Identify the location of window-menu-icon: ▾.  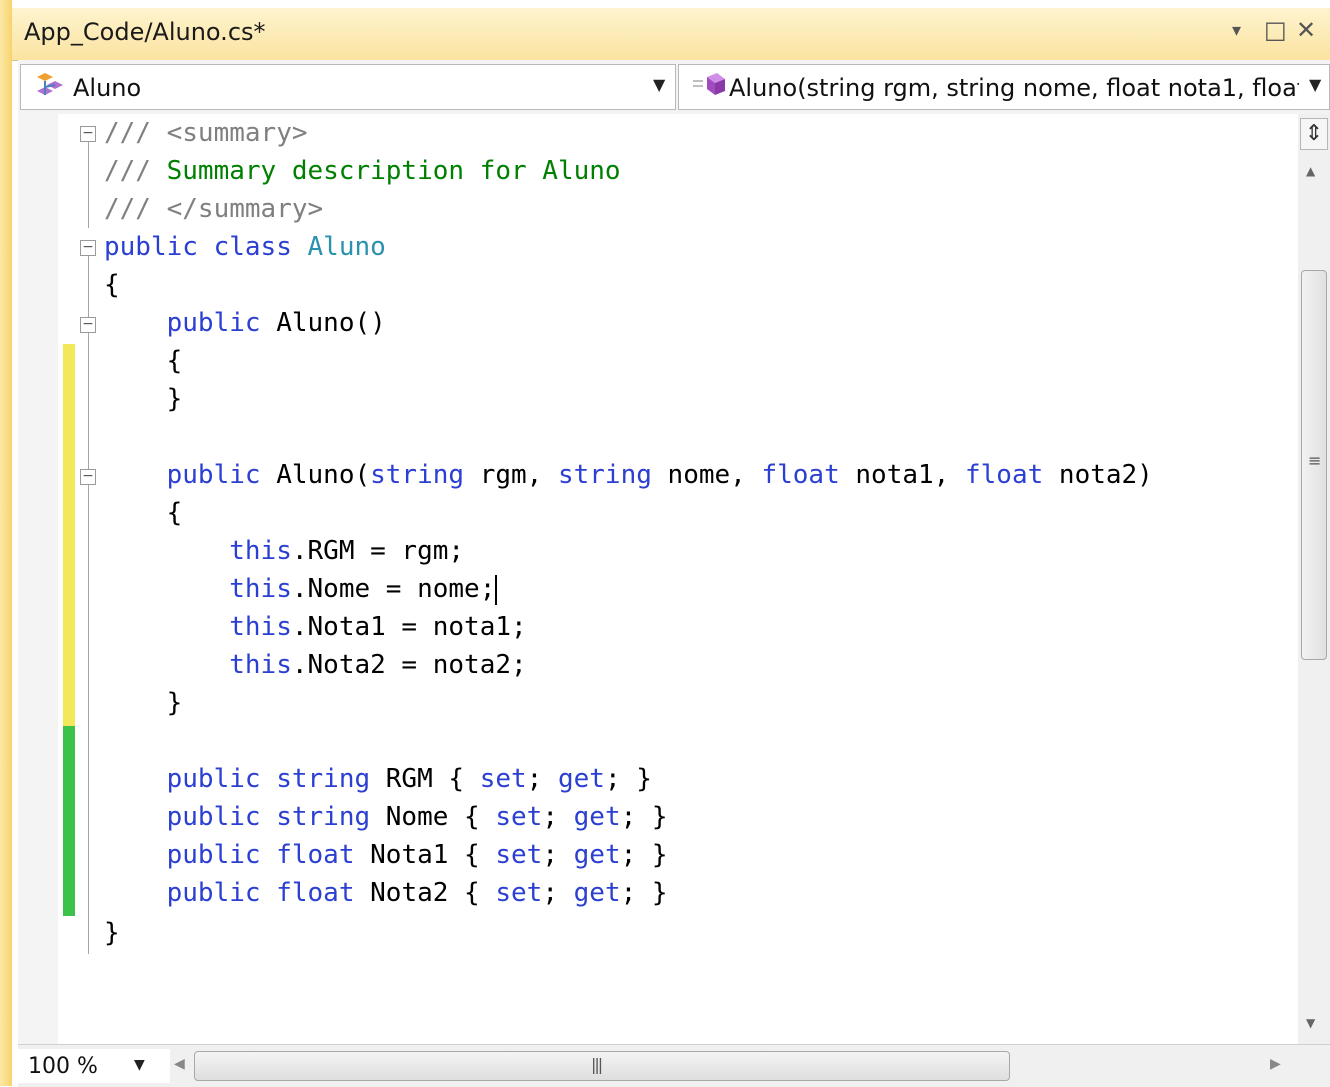
(1236, 30).